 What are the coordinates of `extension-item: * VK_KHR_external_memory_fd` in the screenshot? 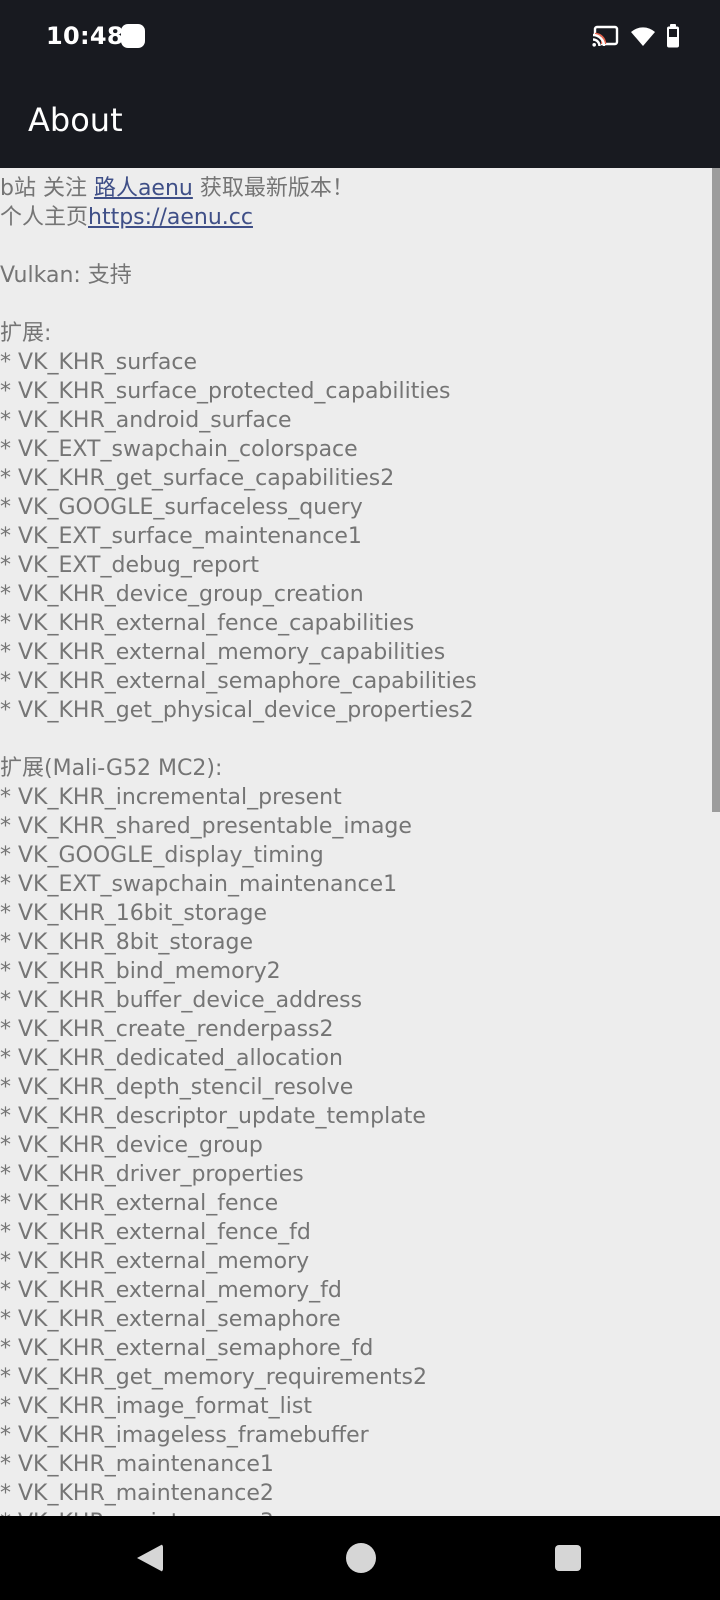 It's located at (171, 1290).